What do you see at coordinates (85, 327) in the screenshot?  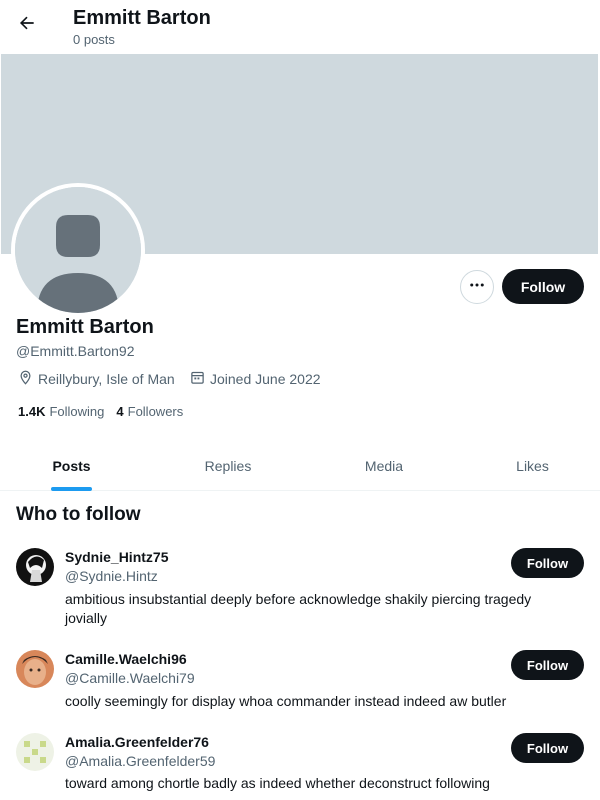 I see `profile-name: Emmitt Barton` at bounding box center [85, 327].